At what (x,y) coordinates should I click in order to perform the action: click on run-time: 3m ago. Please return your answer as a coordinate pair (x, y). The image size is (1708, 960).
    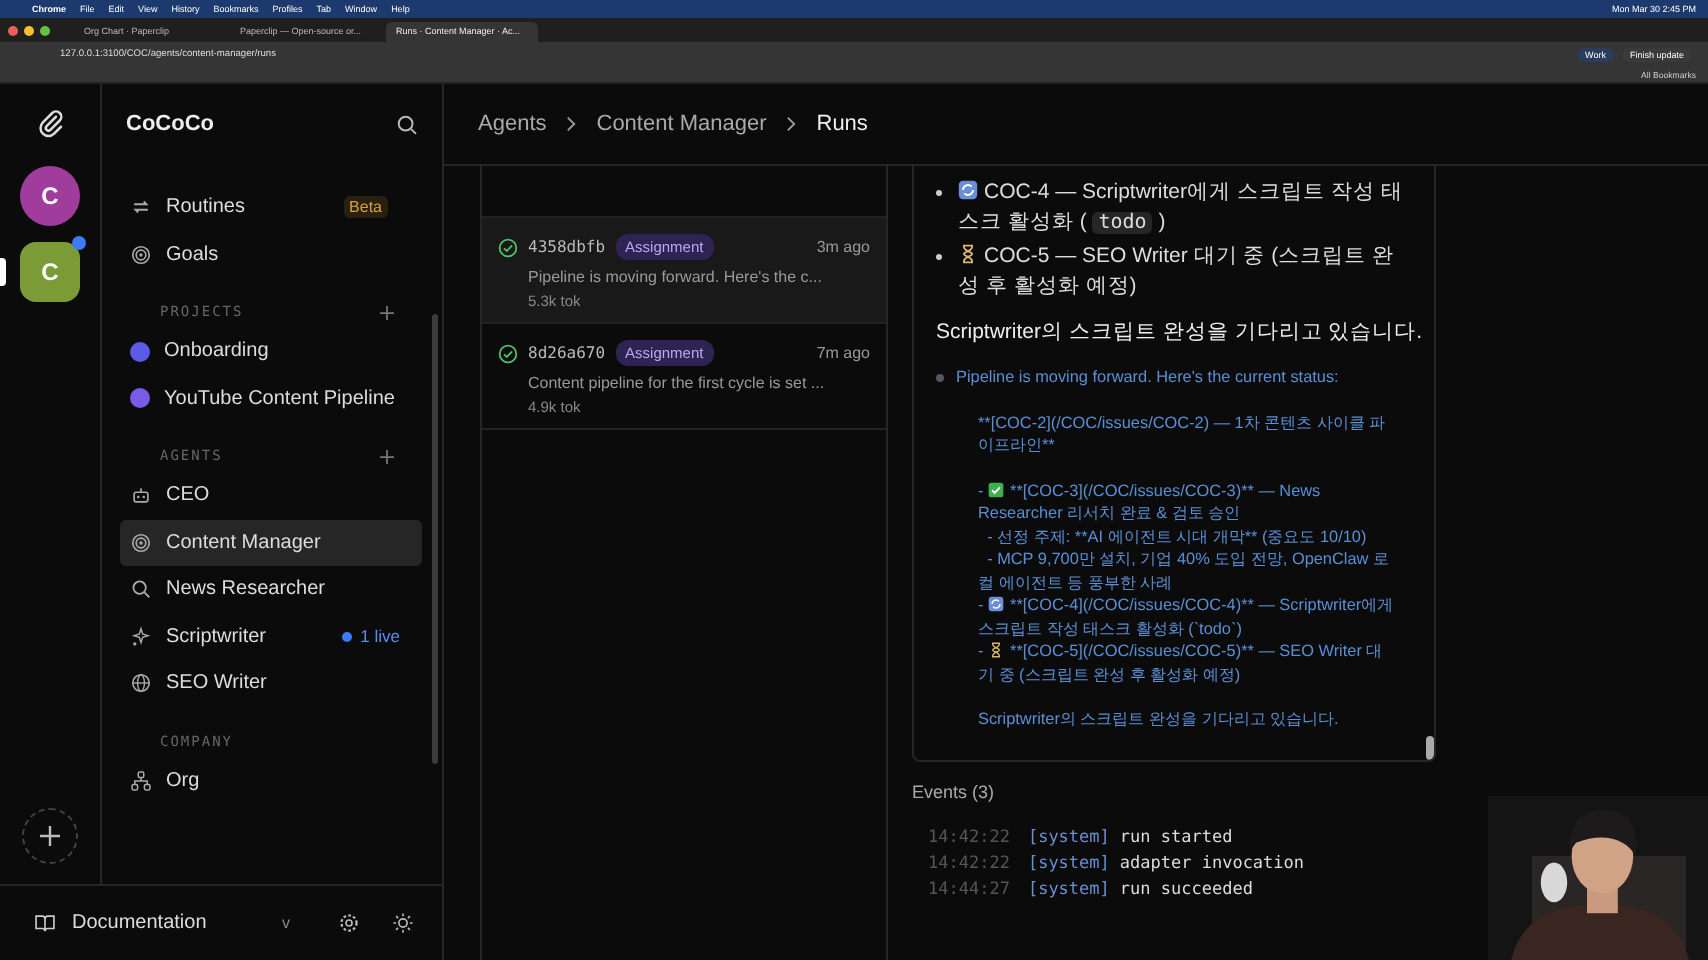
    Looking at the image, I should click on (843, 247).